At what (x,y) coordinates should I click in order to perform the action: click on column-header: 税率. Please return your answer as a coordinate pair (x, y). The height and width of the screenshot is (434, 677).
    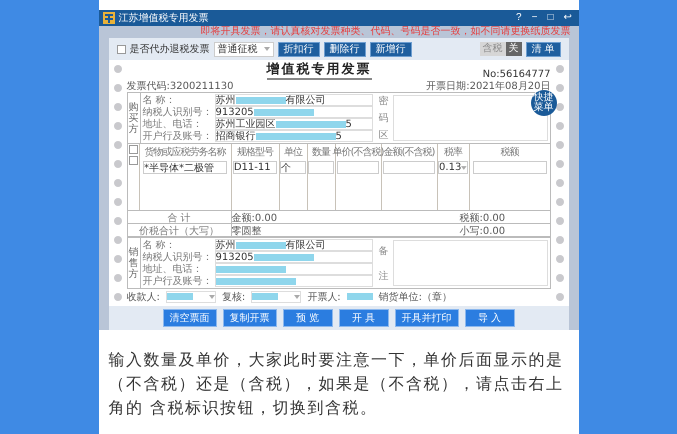
    Looking at the image, I should click on (453, 152).